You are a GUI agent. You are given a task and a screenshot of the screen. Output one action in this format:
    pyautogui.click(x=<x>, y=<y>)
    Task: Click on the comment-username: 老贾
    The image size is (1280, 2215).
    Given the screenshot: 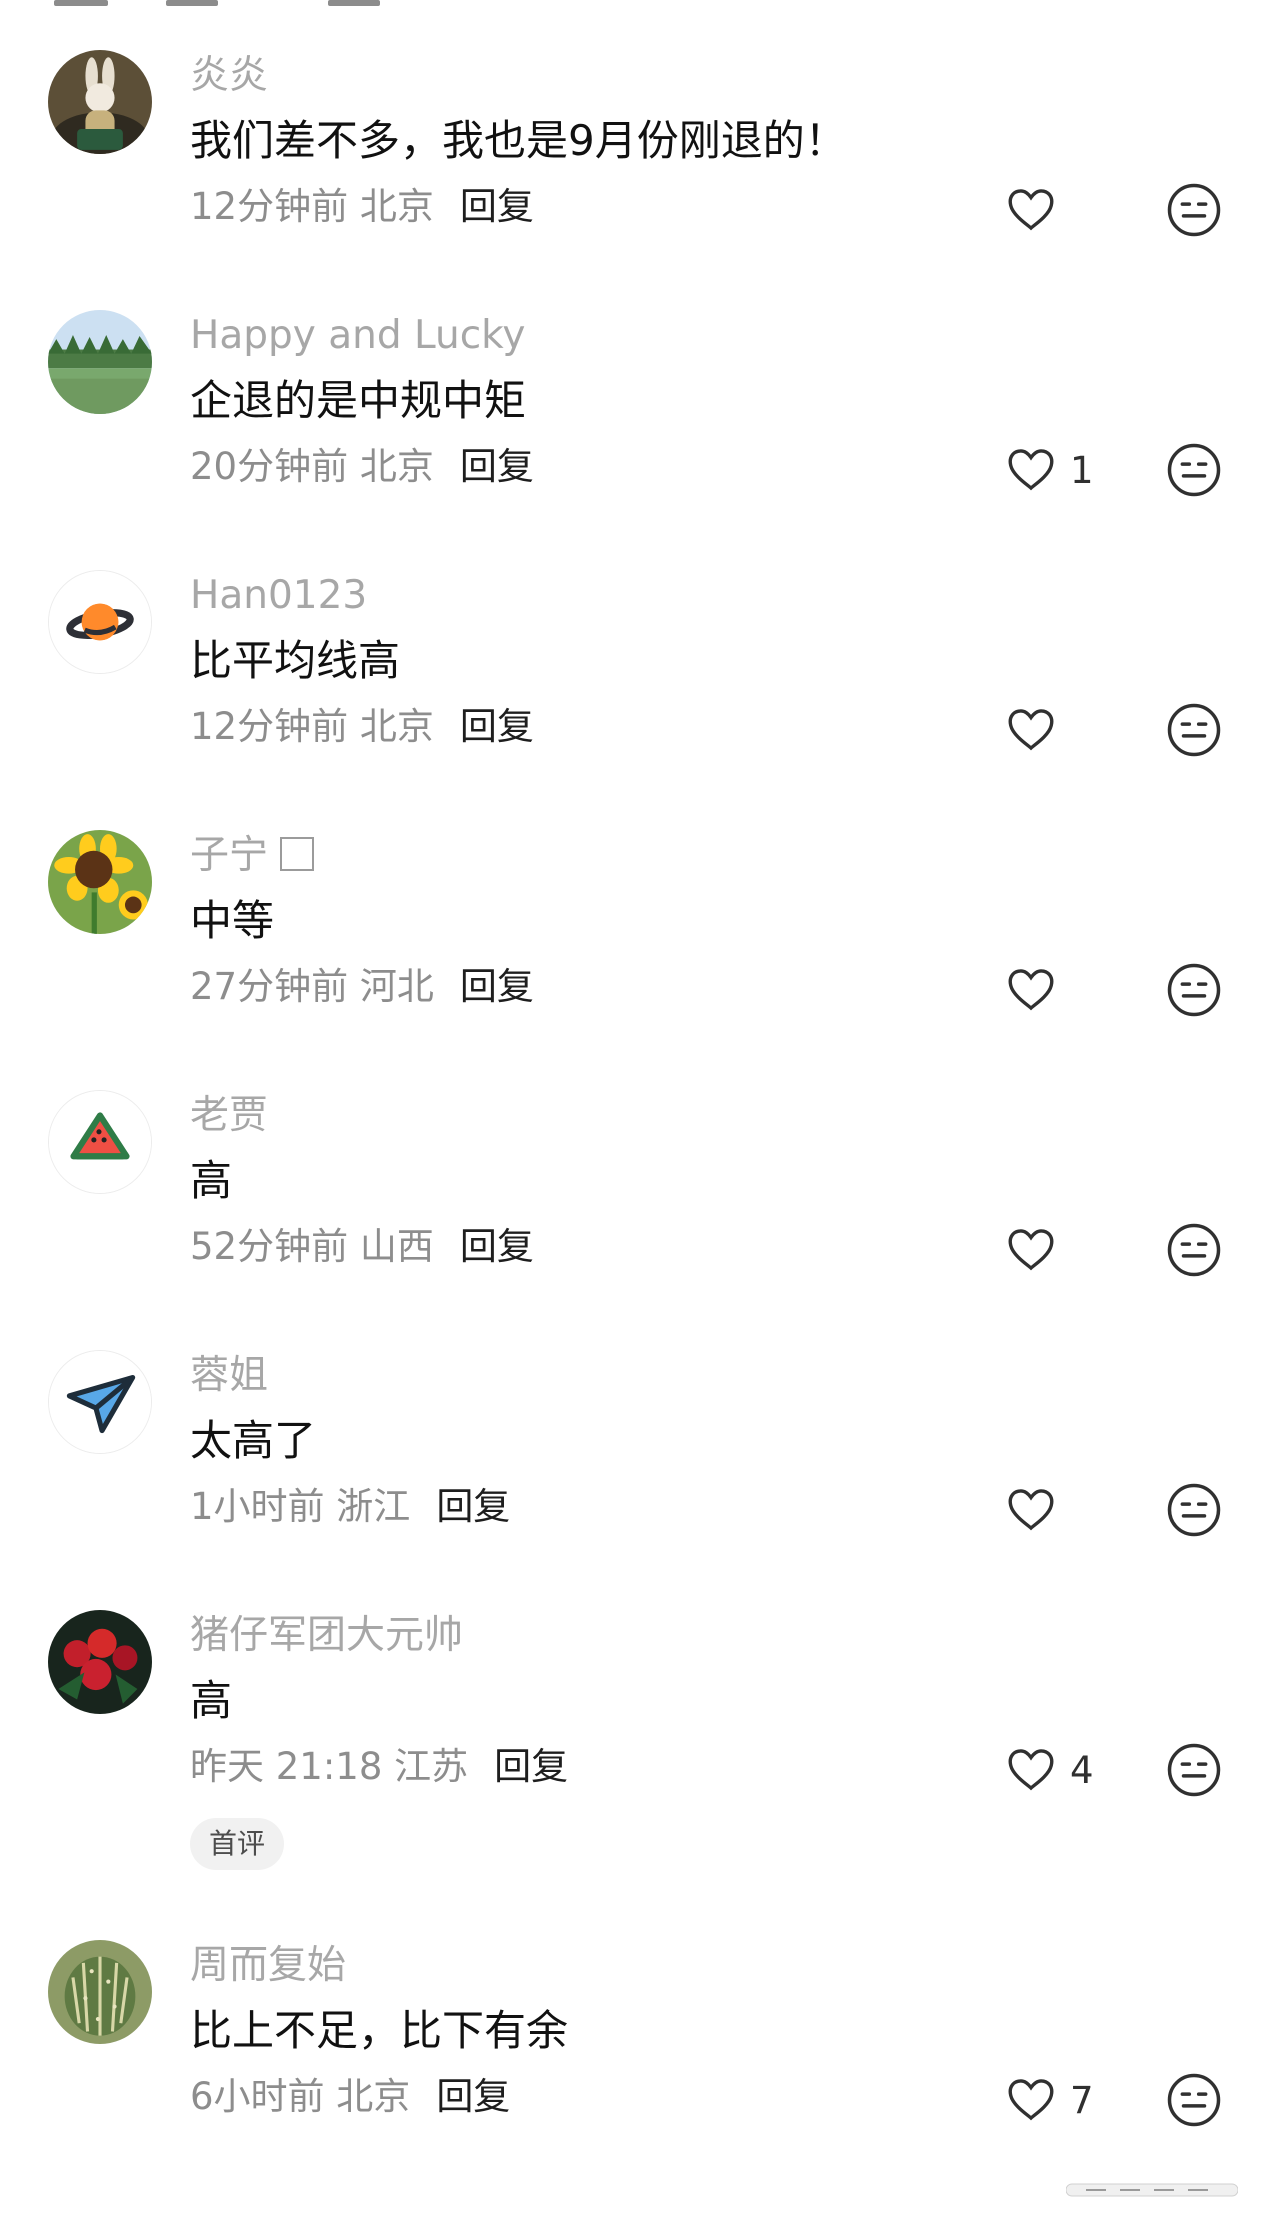 What is the action you would take?
    pyautogui.click(x=229, y=1116)
    